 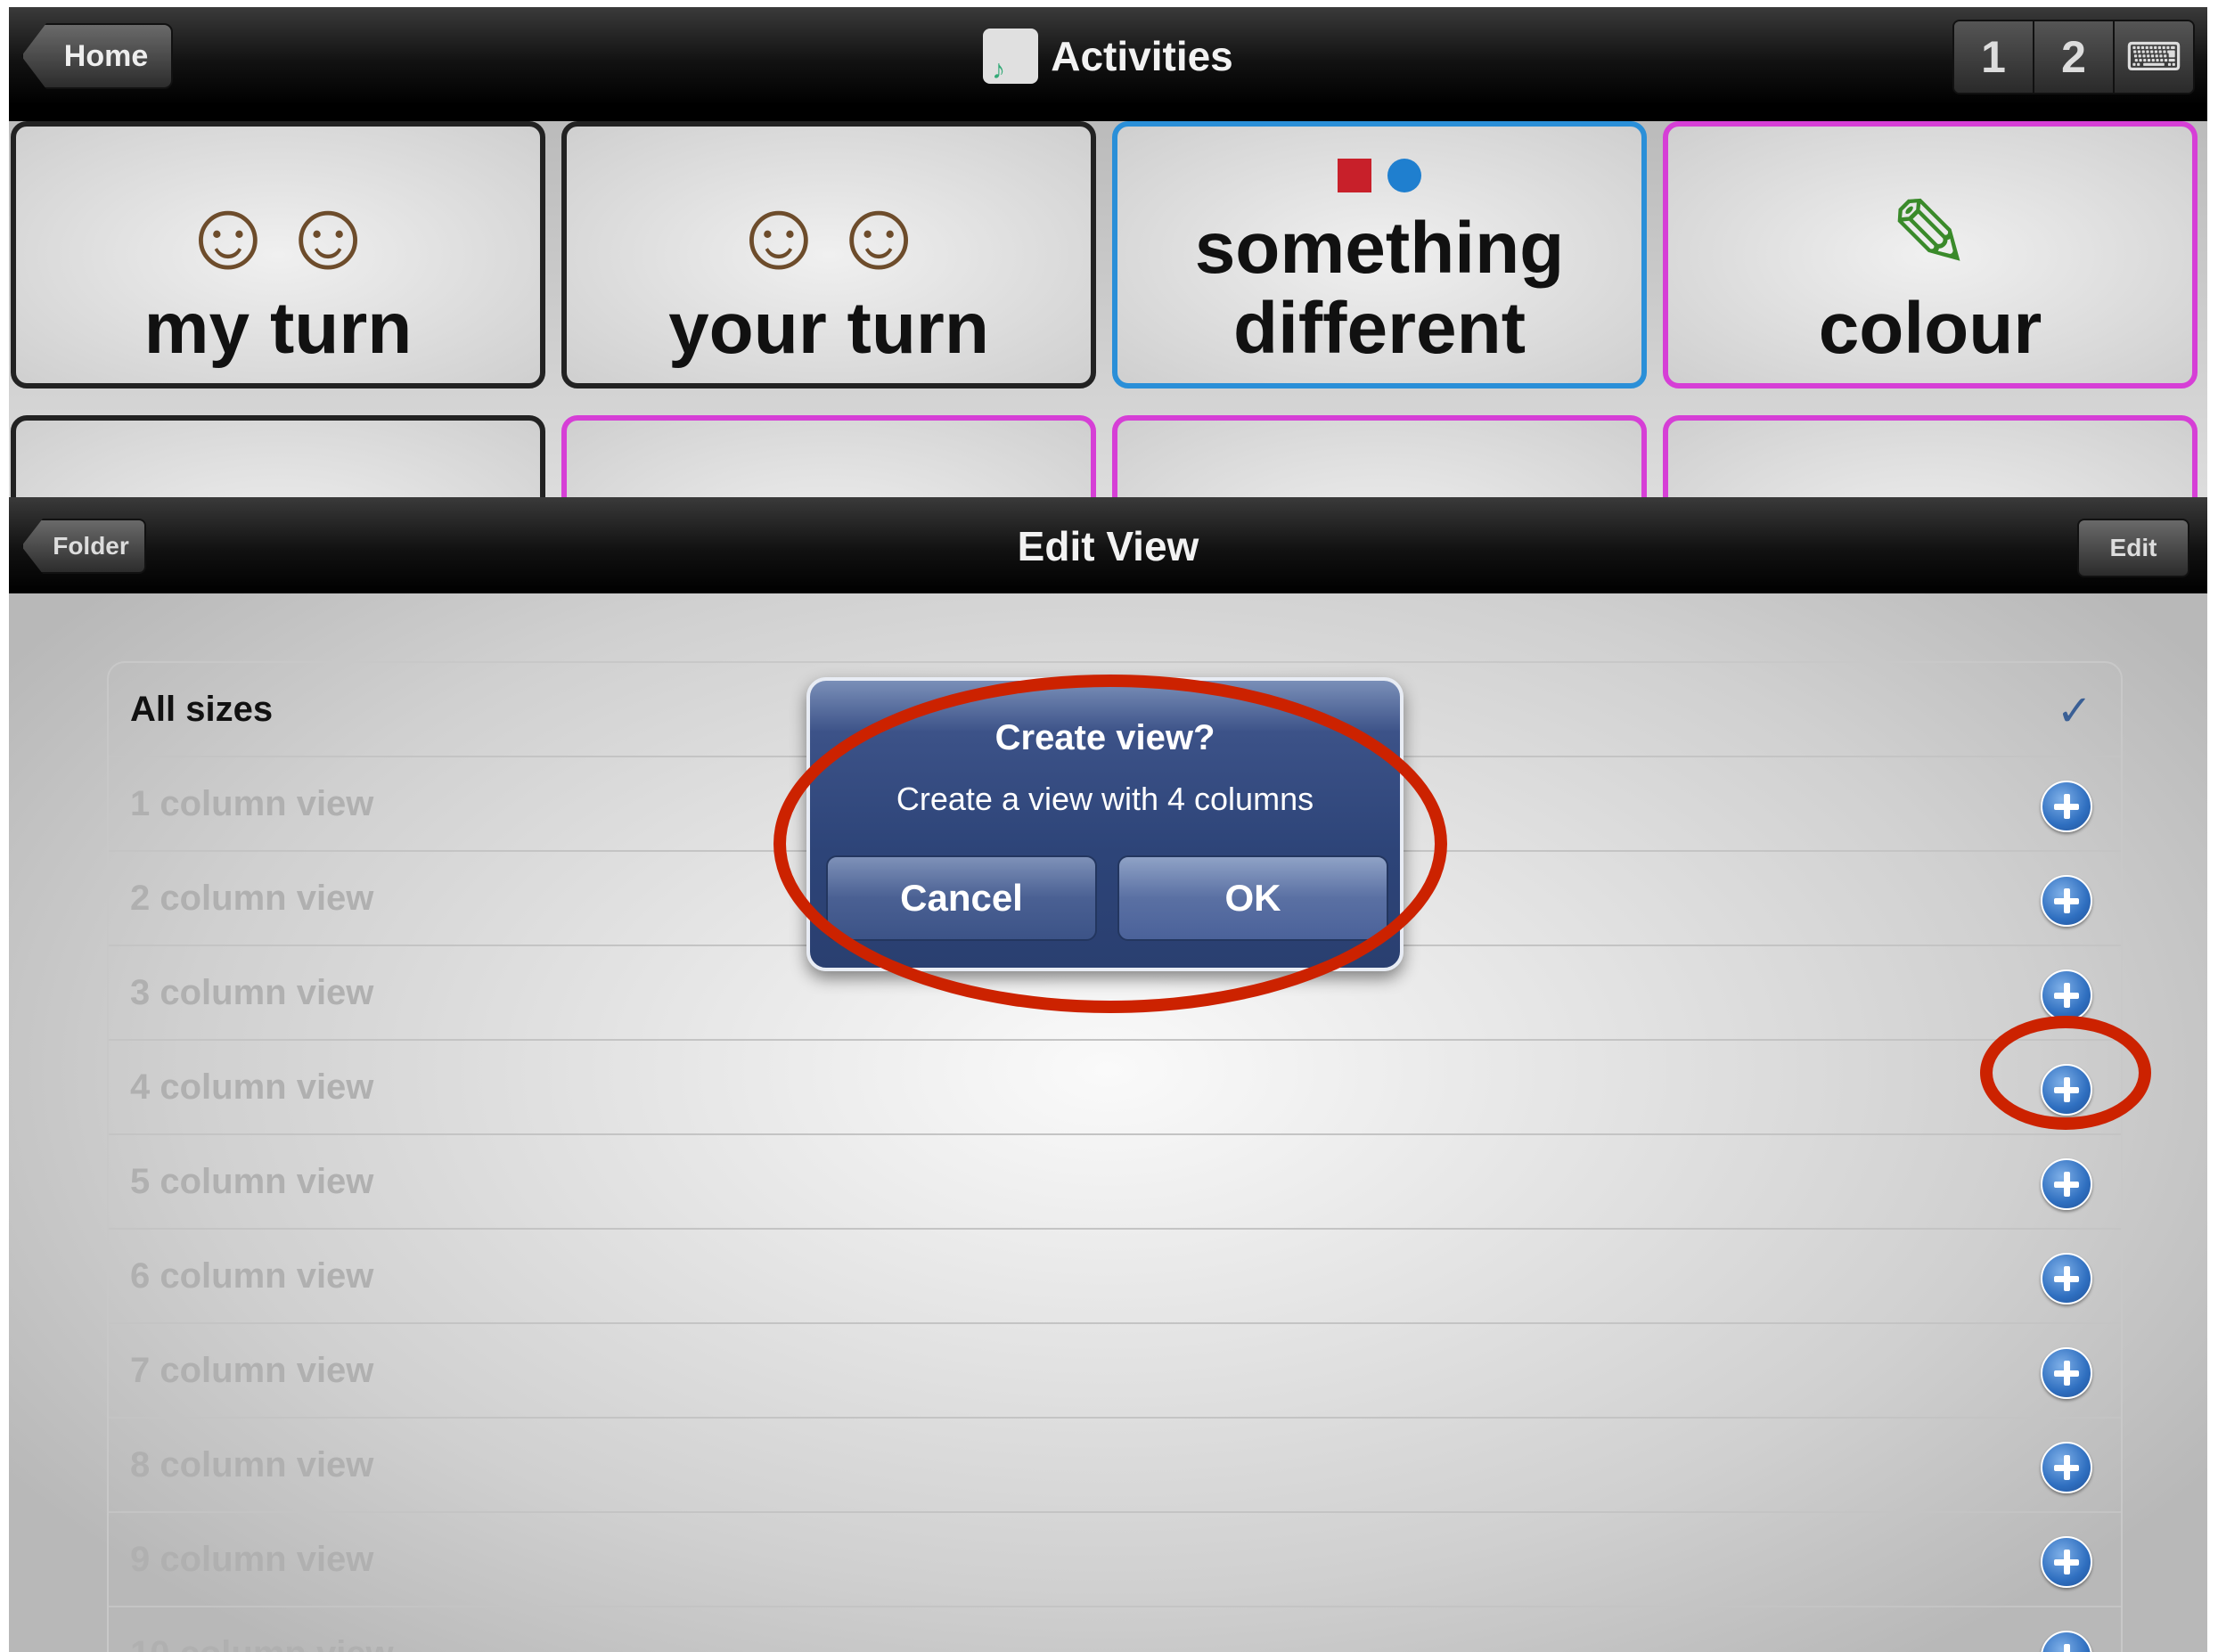 What do you see at coordinates (1115, 1466) in the screenshot?
I see `view-row-8-column: 8 column view` at bounding box center [1115, 1466].